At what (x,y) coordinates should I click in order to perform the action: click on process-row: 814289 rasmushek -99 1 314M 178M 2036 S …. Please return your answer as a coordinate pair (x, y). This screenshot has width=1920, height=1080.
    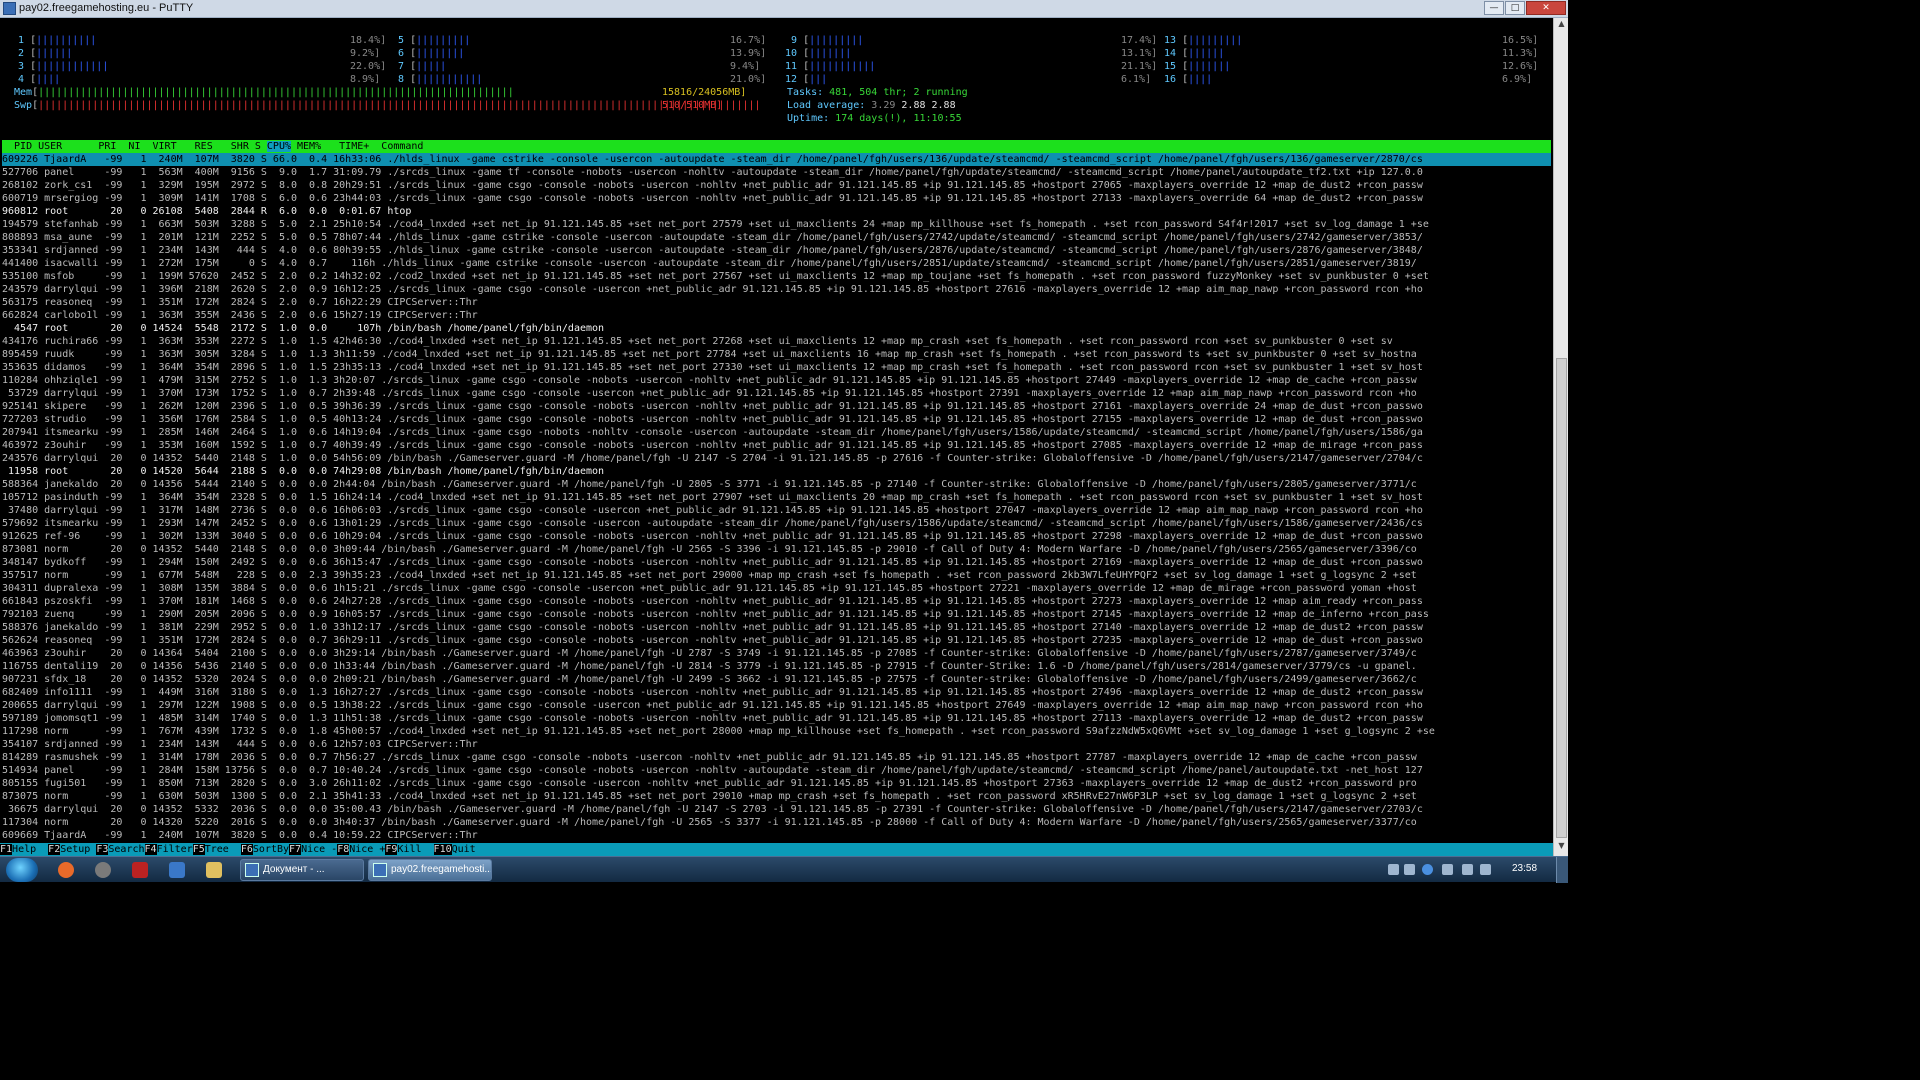
    Looking at the image, I should click on (709, 757).